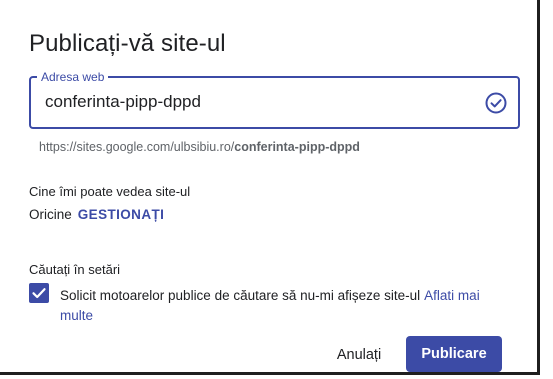 This screenshot has width=553, height=379. Describe the element at coordinates (110, 191) in the screenshot. I see `visibility-heading: Cine îmi poate vedea site-ul` at that location.